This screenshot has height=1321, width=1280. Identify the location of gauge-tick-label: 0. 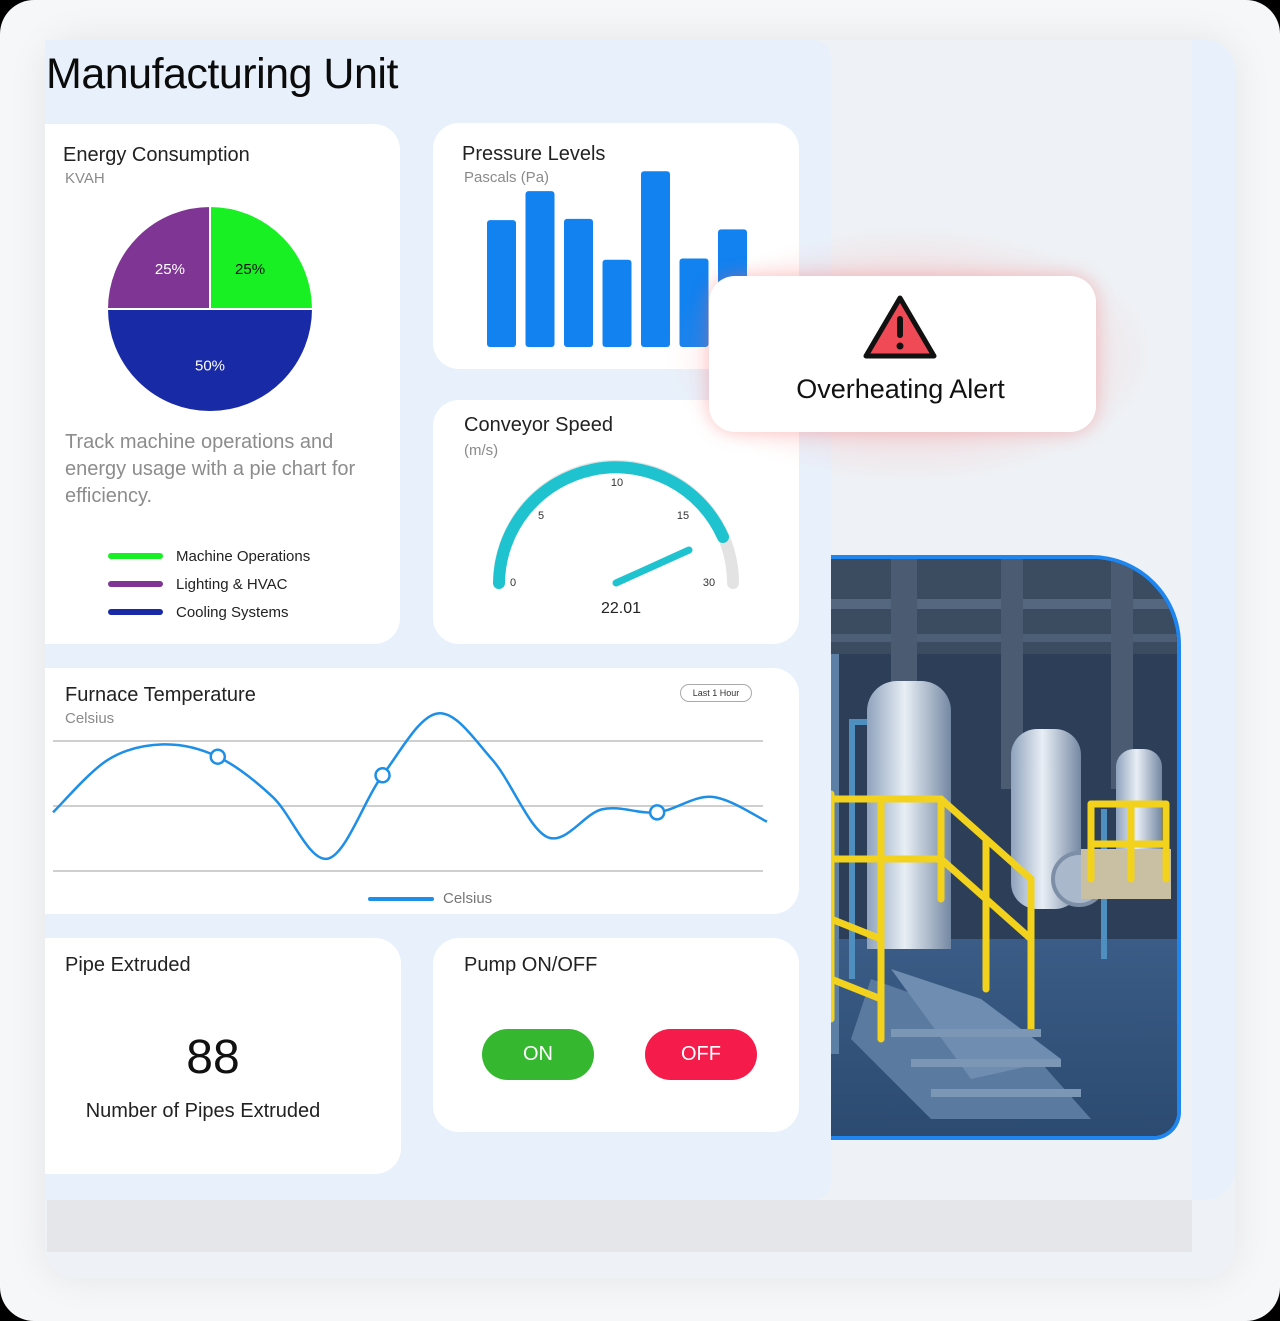
(513, 583).